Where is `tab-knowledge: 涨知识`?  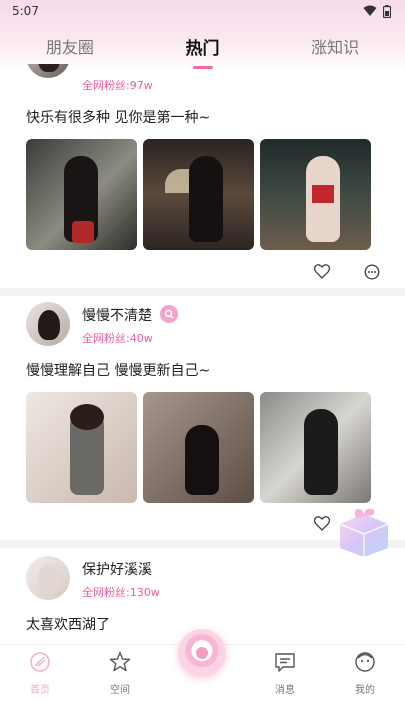 tab-knowledge: 涨知识 is located at coordinates (335, 46).